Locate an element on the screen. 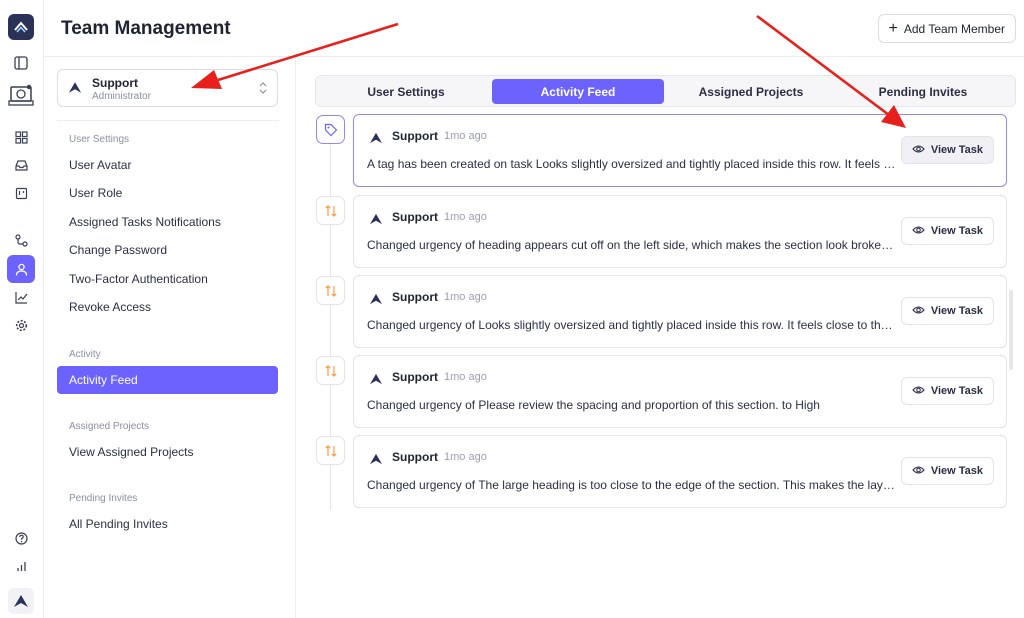 This screenshot has width=1024, height=618. section-label-pending-invites: Pending Invites is located at coordinates (103, 498).